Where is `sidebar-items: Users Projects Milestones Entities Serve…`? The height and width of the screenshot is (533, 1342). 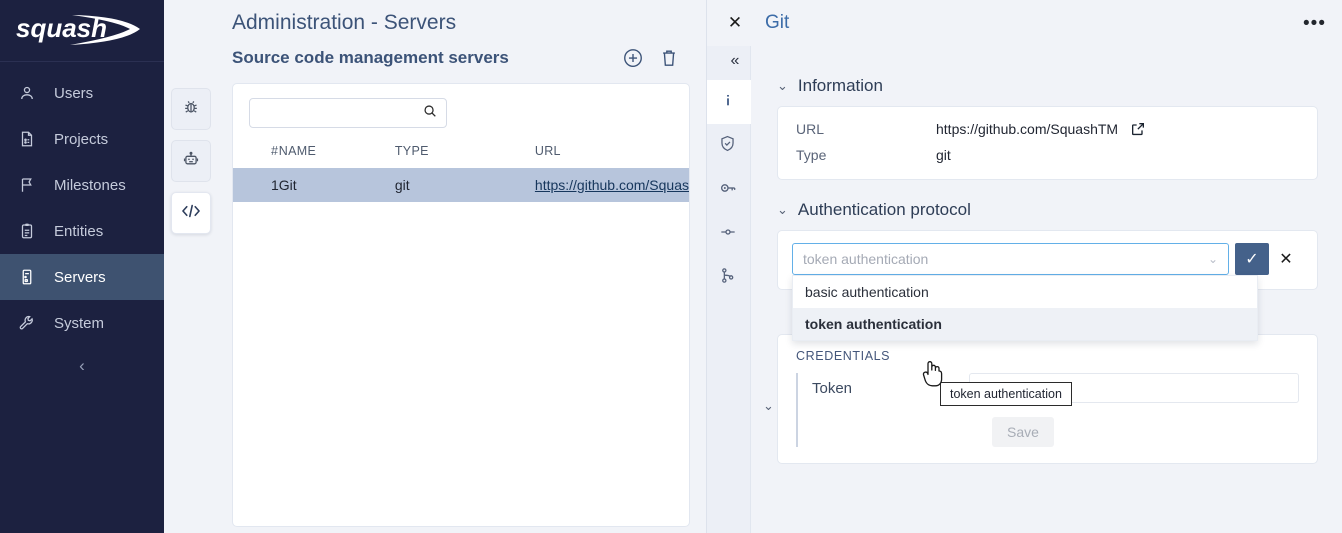
sidebar-items: Users Projects Milestones Entities Serve… is located at coordinates (82, 204).